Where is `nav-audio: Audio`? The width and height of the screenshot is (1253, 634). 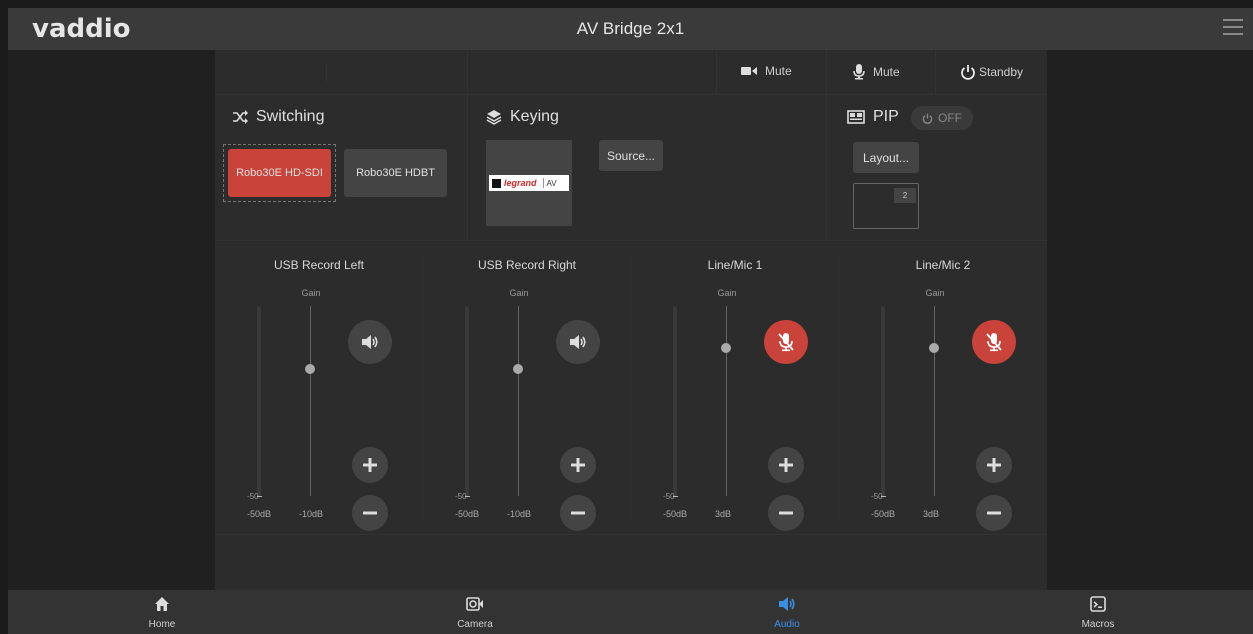
nav-audio: Audio is located at coordinates (787, 613).